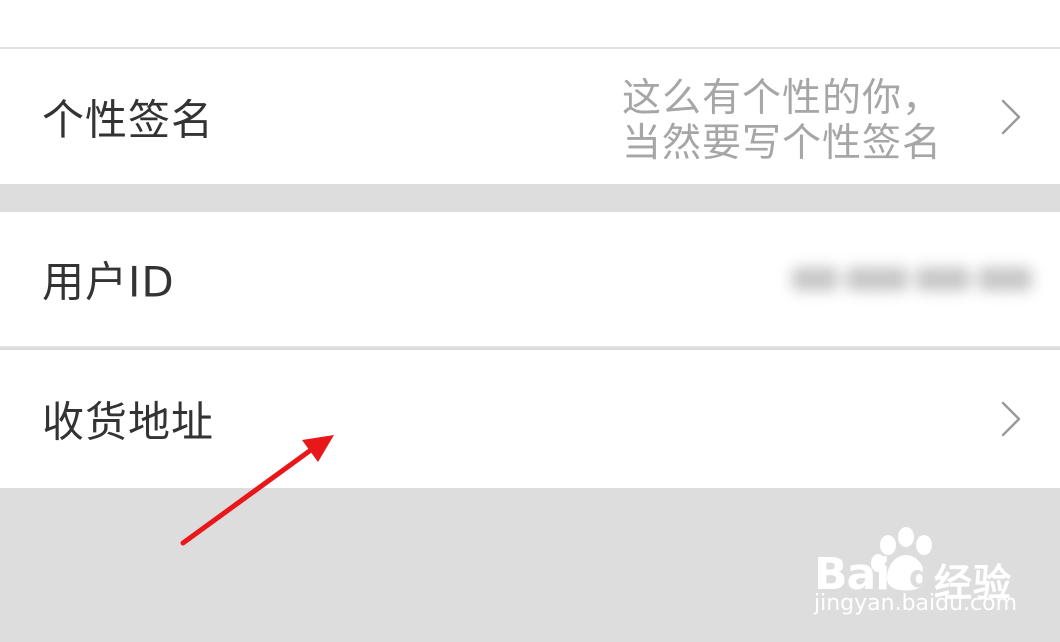 This screenshot has width=1060, height=642. Describe the element at coordinates (782, 98) in the screenshot. I see `signature-placeholder-line1: 这么有个性的你，` at that location.